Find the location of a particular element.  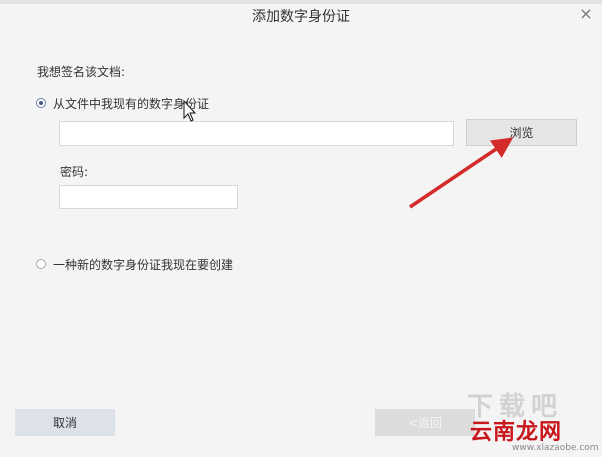

annotation-arrow is located at coordinates (461, 173).